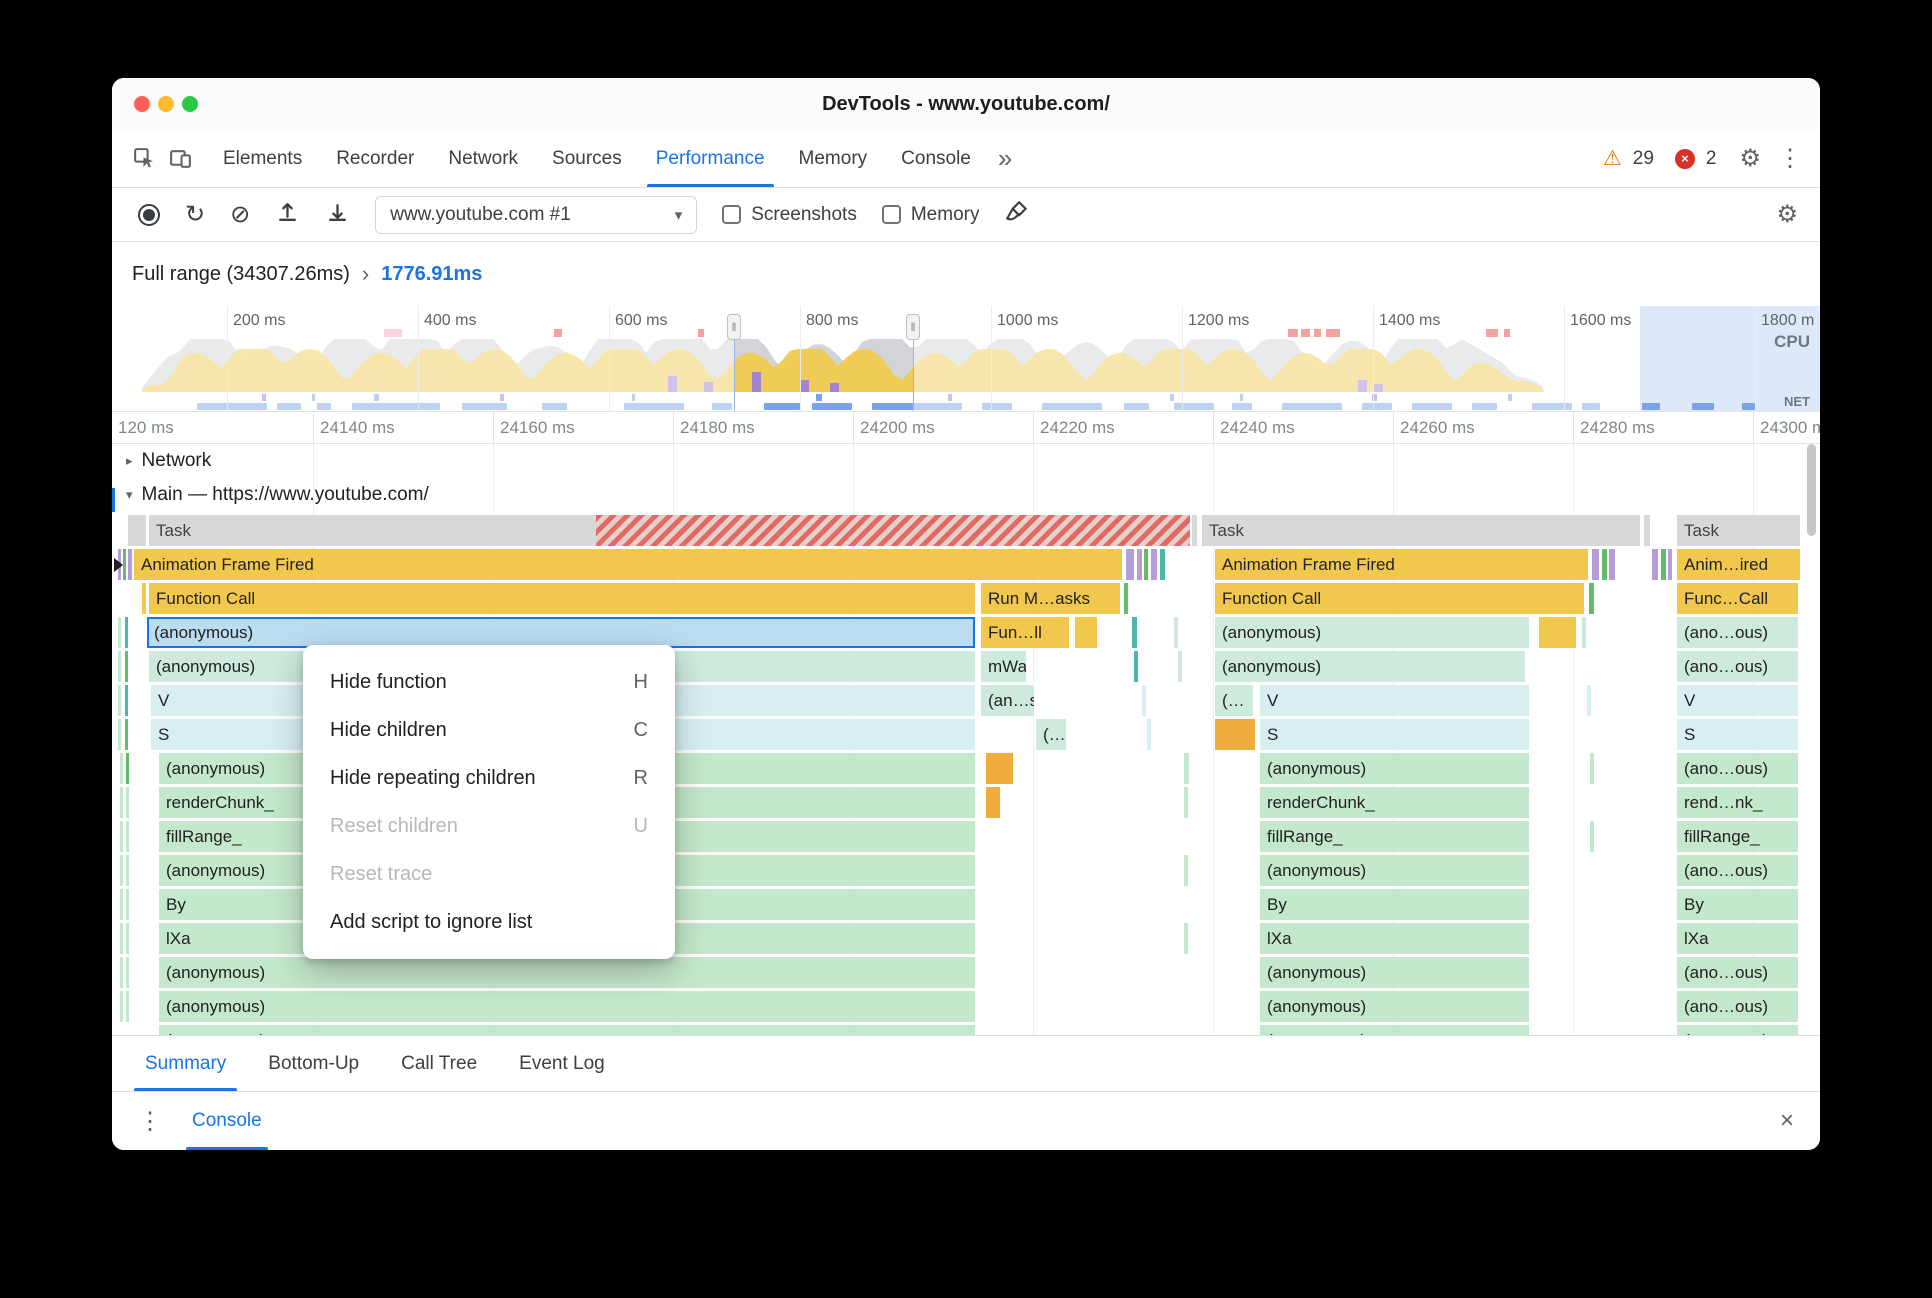 The height and width of the screenshot is (1298, 1932). What do you see at coordinates (227, 1121) in the screenshot?
I see `drawer-tab-console: Console` at bounding box center [227, 1121].